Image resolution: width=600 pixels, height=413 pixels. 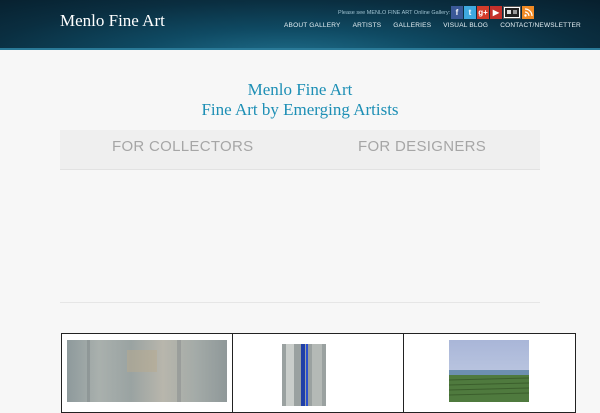 What do you see at coordinates (367, 25) in the screenshot?
I see `nav-artists: ARTISTS` at bounding box center [367, 25].